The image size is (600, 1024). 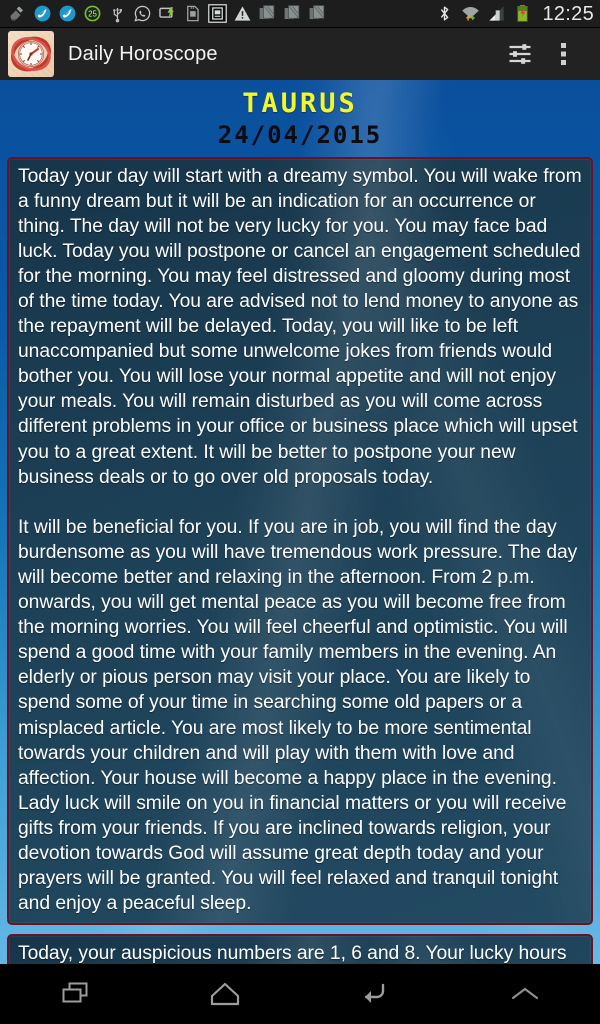 I want to click on sd-card-icon, so click(x=192, y=13).